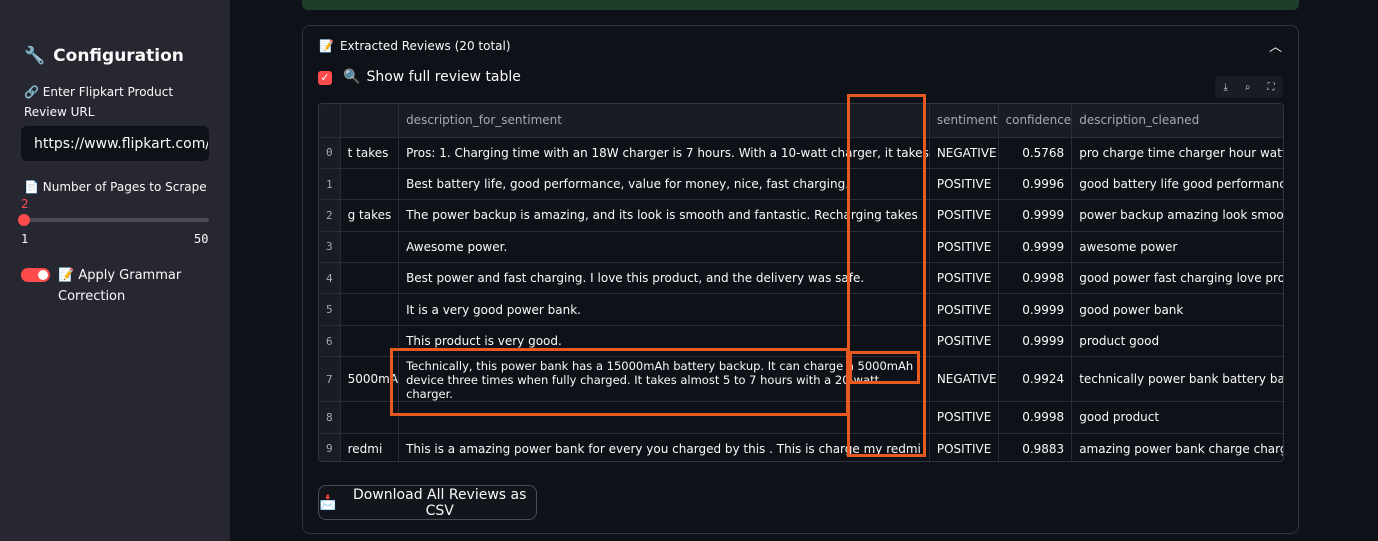 The height and width of the screenshot is (541, 1378). Describe the element at coordinates (24, 220) in the screenshot. I see `slider-thumb` at that location.